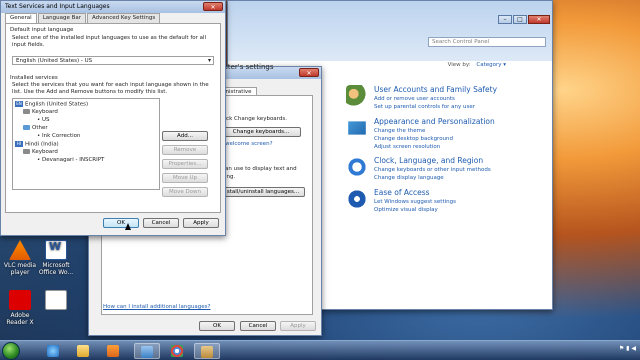  Describe the element at coordinates (406, 210) in the screenshot. I see `category-link: Optimize visual display` at that location.